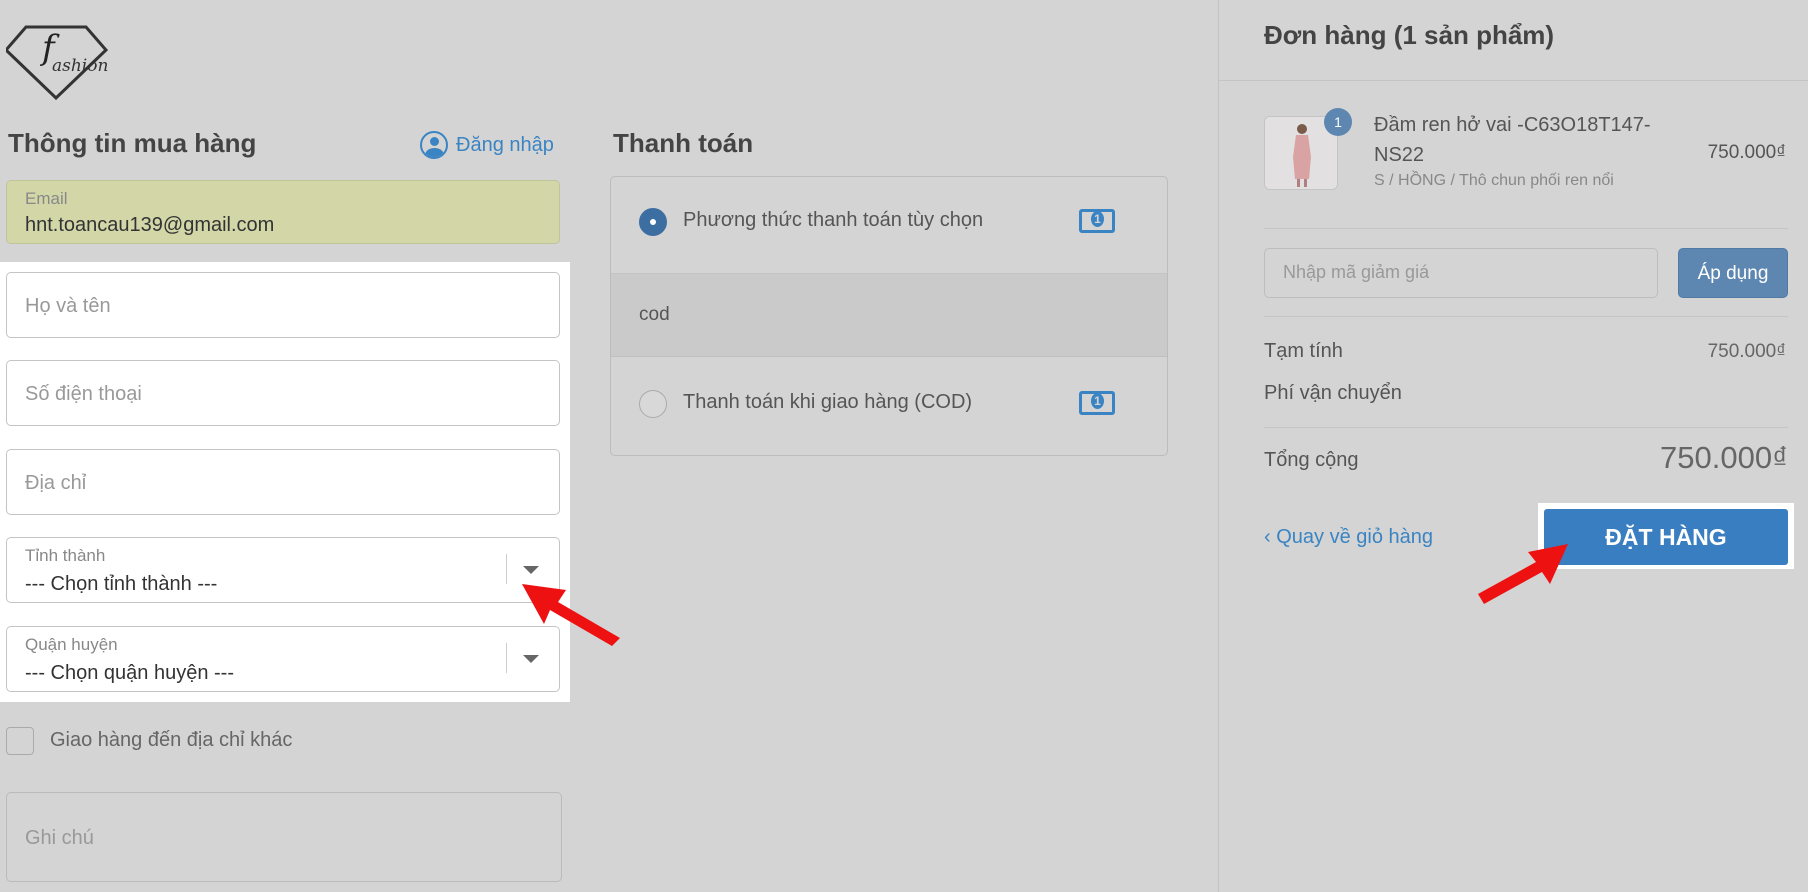 This screenshot has height=892, width=1808. What do you see at coordinates (171, 740) in the screenshot?
I see `other-address-label: Giao hàng đến địa chỉ khác` at bounding box center [171, 740].